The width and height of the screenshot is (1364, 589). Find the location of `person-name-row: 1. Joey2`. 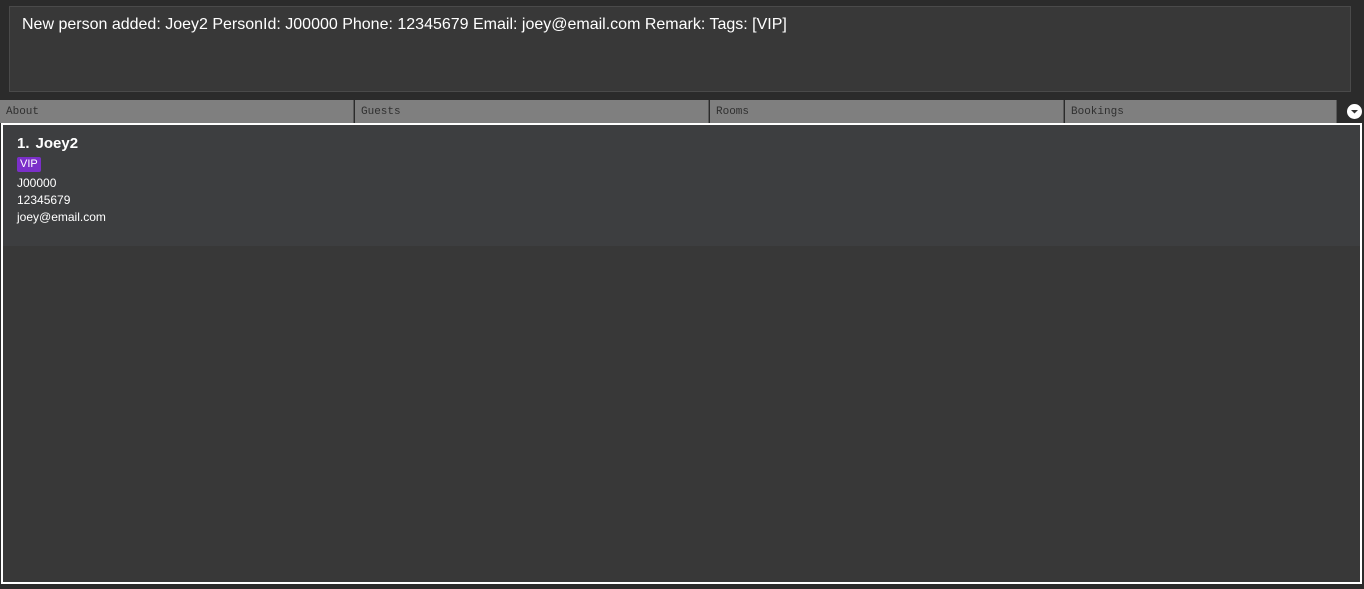

person-name-row: 1. Joey2 is located at coordinates (47, 143).